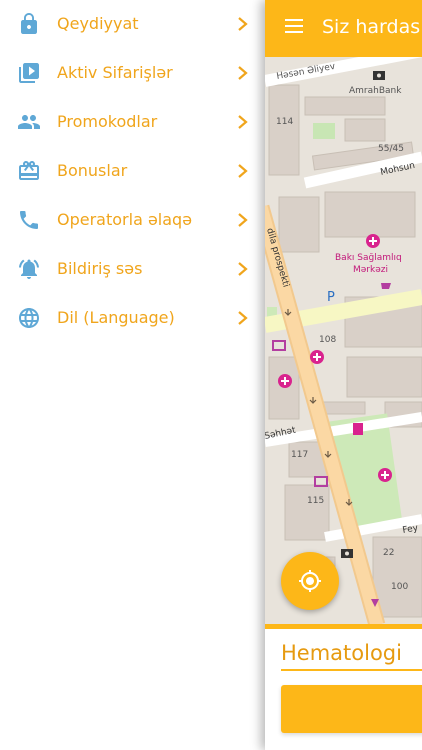 This screenshot has height=750, width=422. I want to click on my-location-button, so click(310, 581).